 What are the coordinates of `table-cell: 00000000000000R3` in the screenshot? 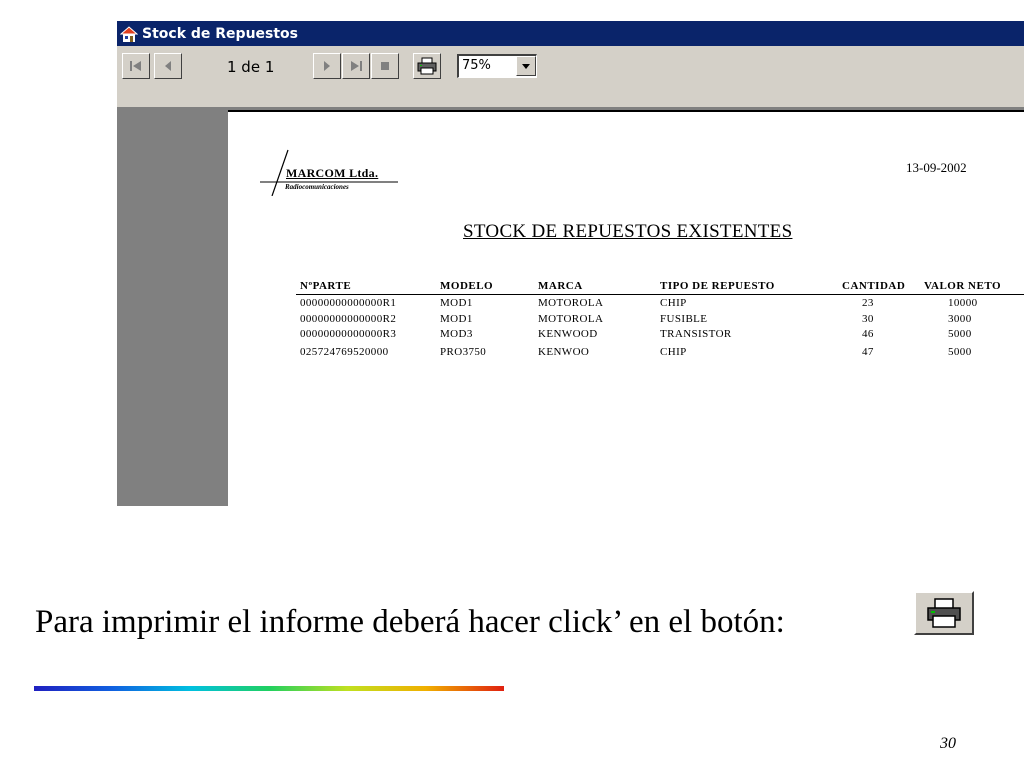 It's located at (348, 334).